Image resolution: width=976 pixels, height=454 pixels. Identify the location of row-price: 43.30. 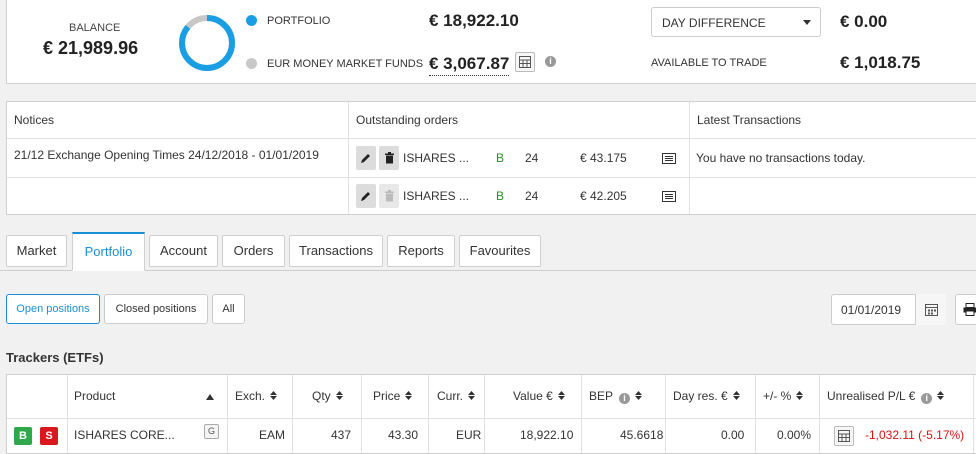
(403, 435).